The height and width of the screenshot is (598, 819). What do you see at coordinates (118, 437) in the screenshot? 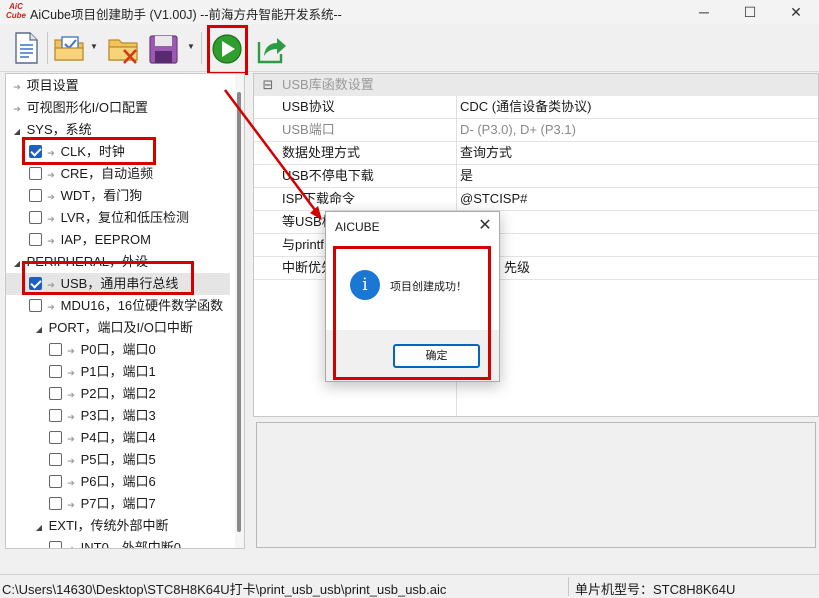
I see `tree-item-label: P4口，端口4` at bounding box center [118, 437].